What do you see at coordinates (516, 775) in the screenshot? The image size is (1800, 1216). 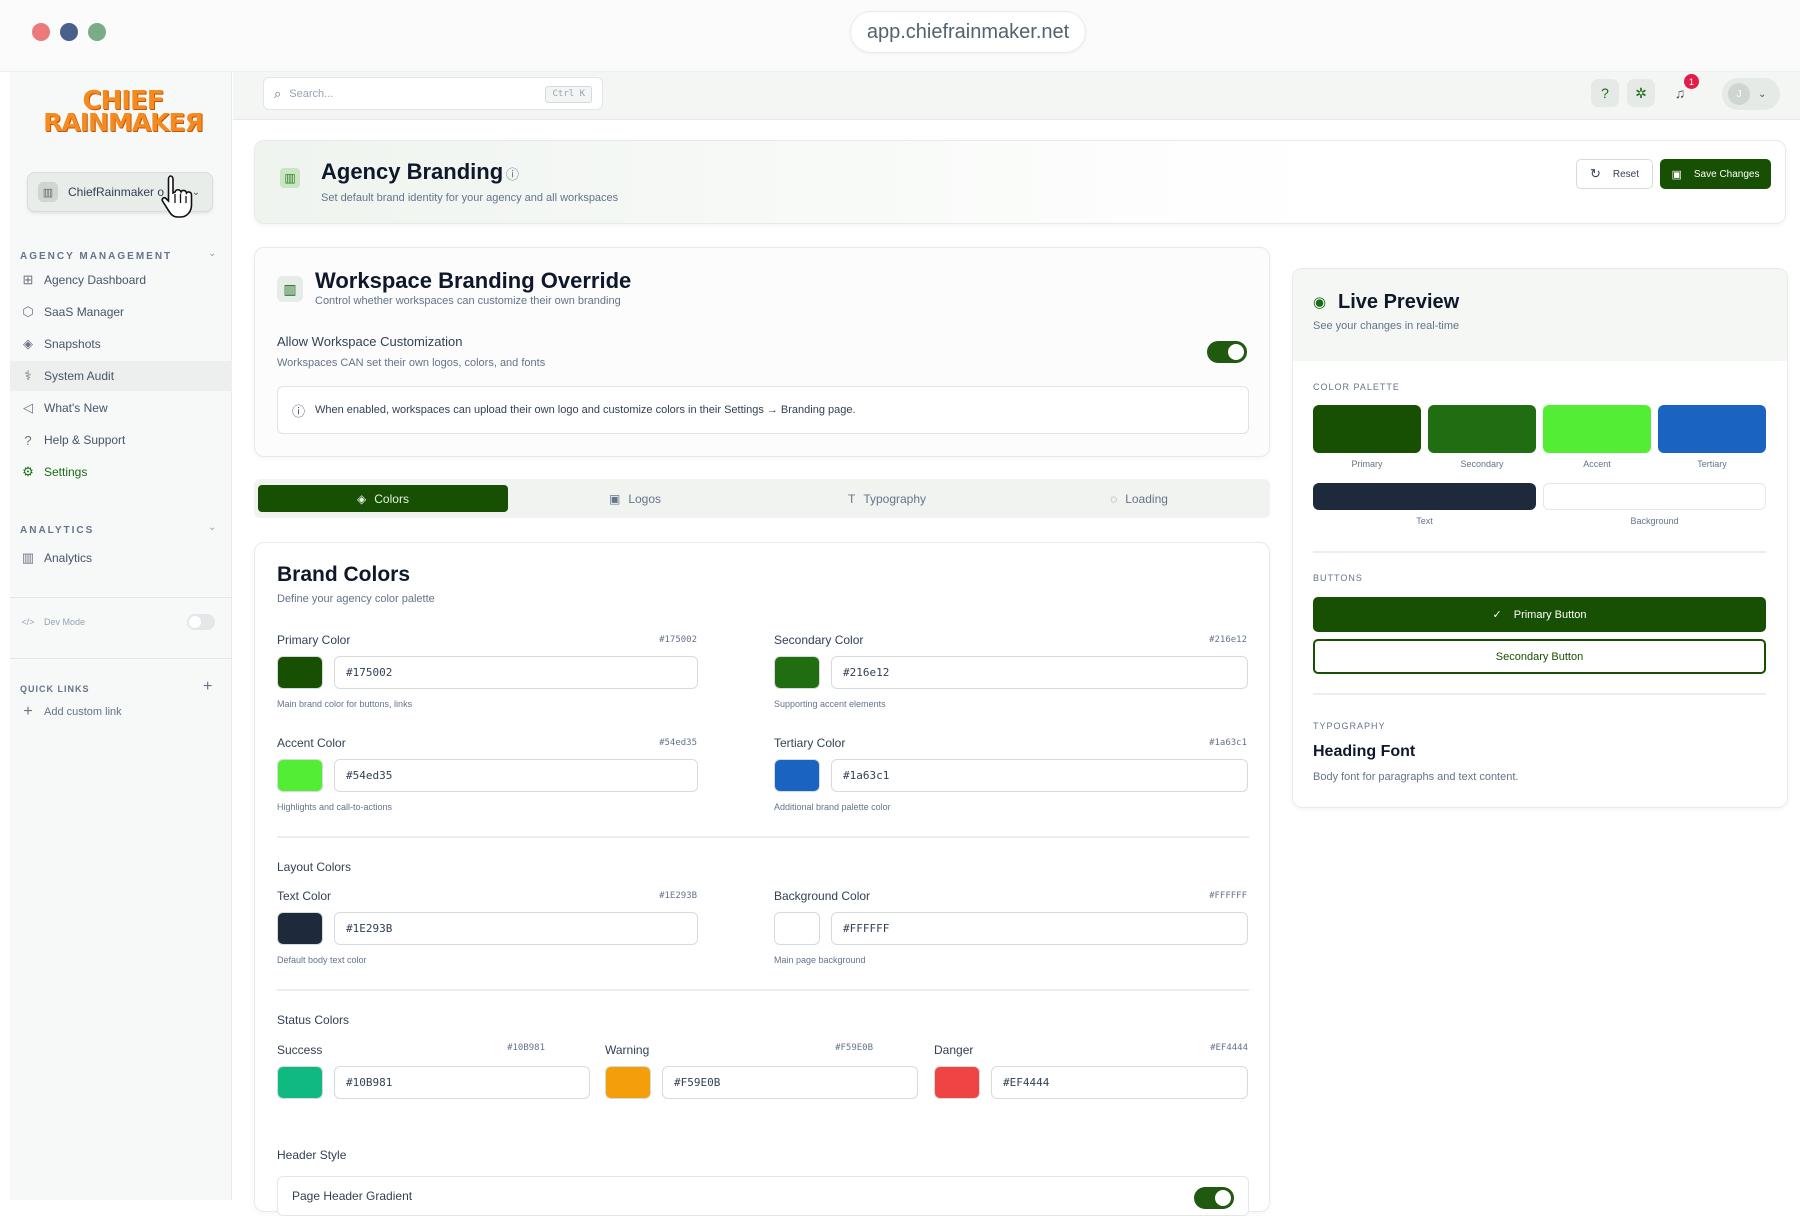 I see `accent-color-input: #54ed35` at bounding box center [516, 775].